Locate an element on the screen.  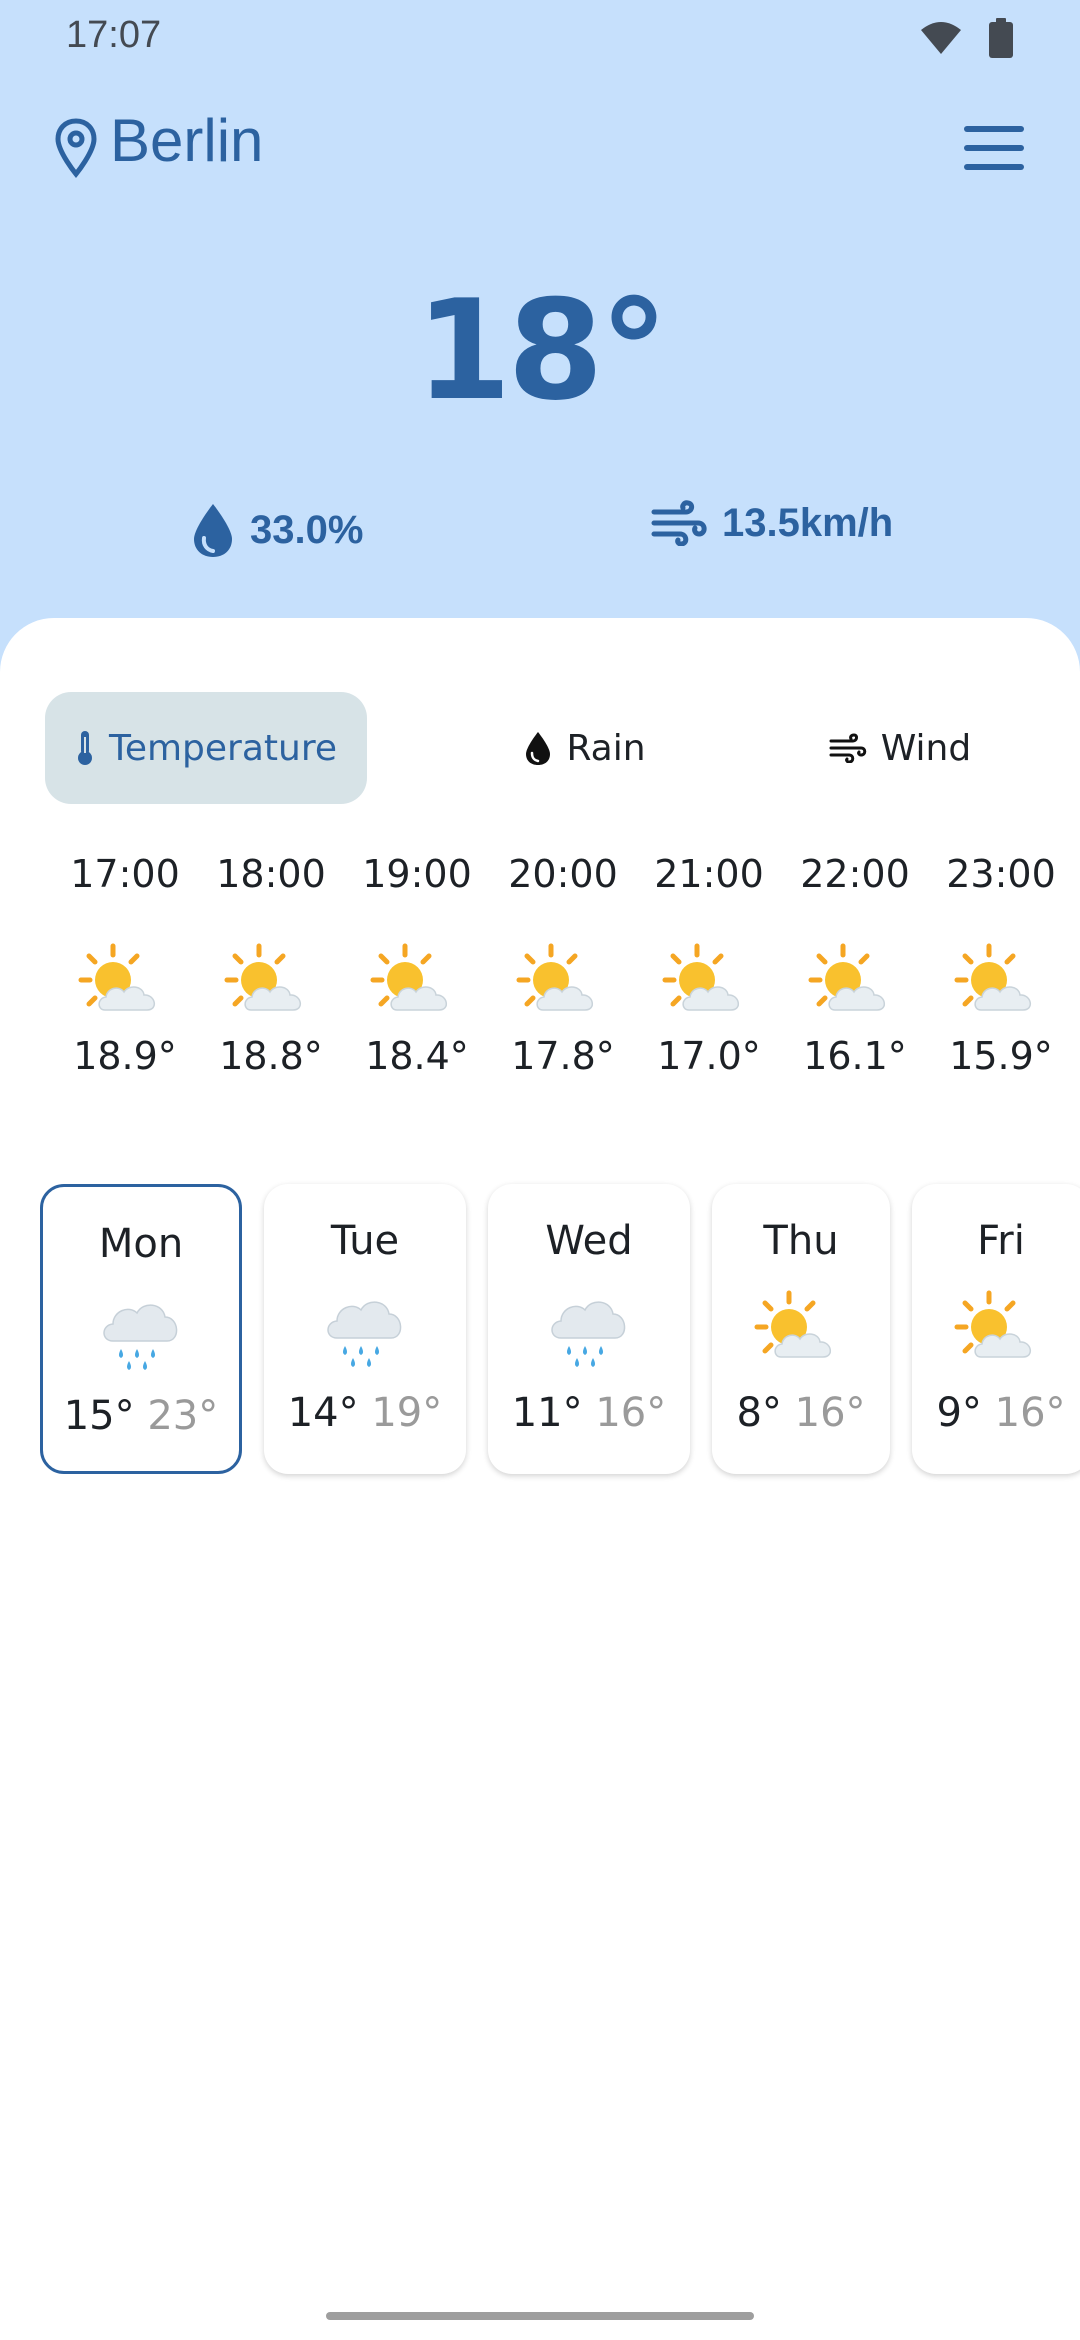
home-indicator is located at coordinates (540, 2316).